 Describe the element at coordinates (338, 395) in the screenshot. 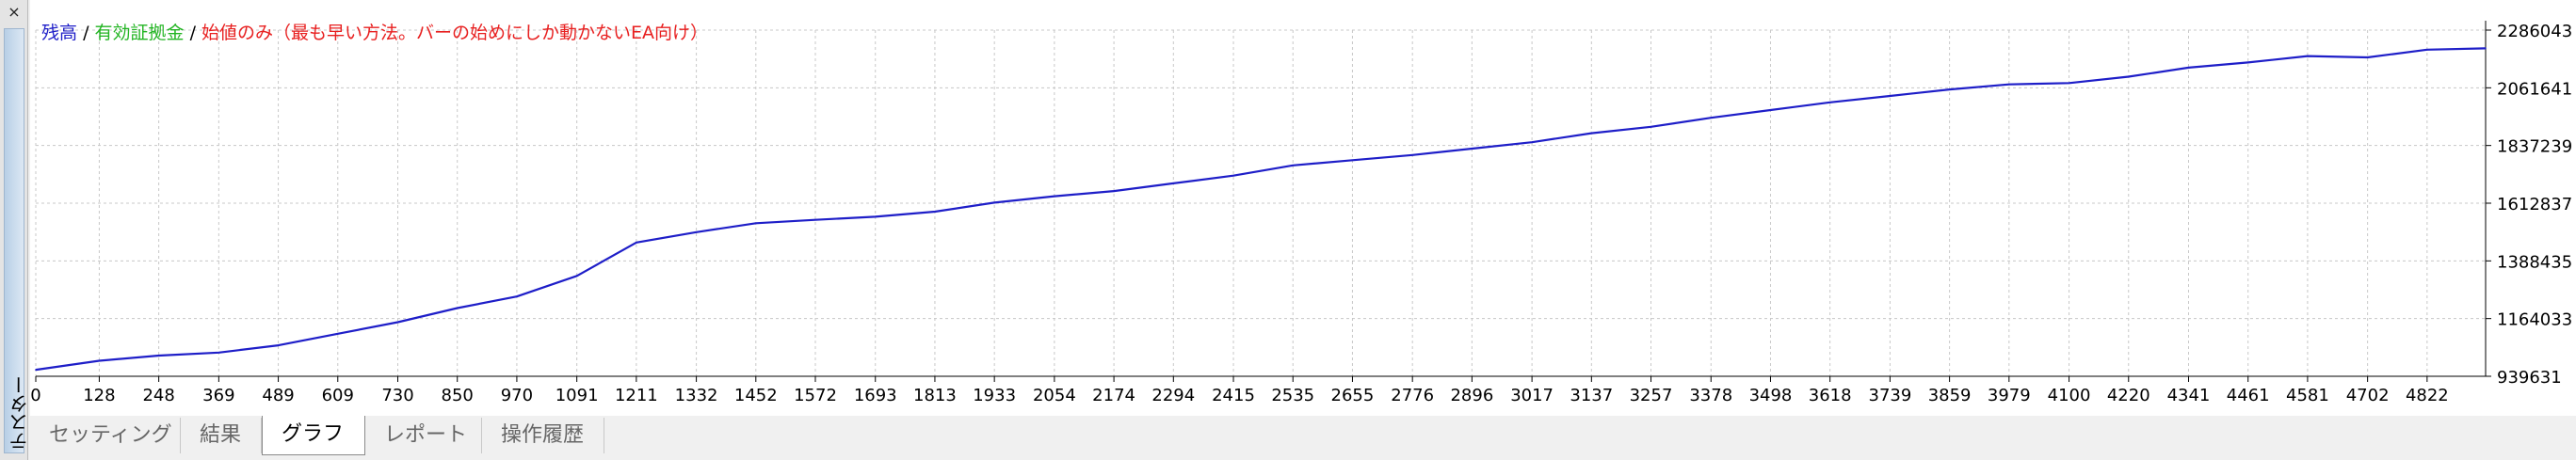

I see `x-tick-label: 609` at that location.